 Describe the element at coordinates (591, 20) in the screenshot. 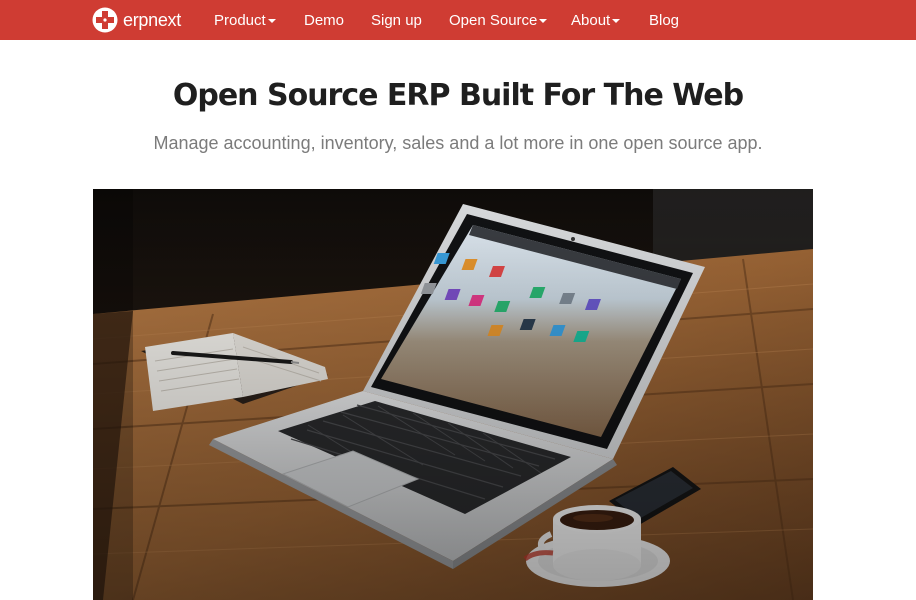

I see `nav-item-label: About` at that location.